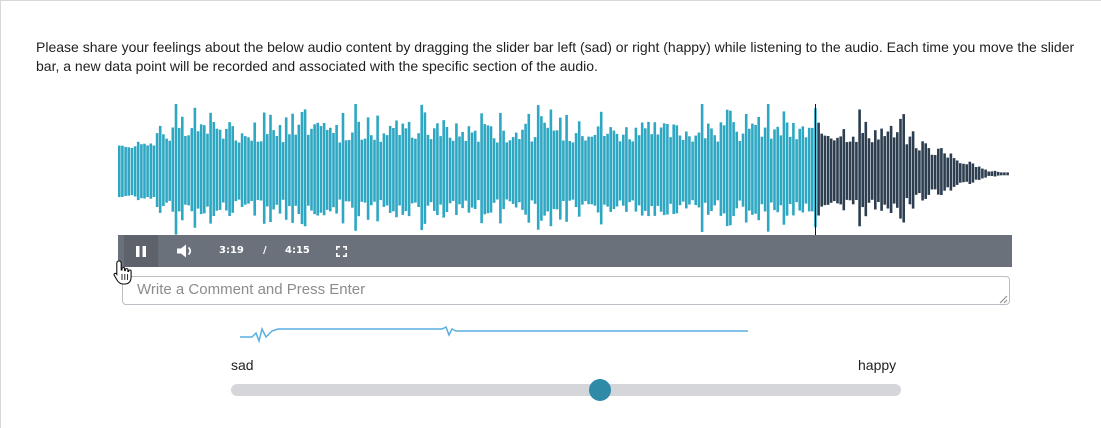 The height and width of the screenshot is (428, 1101). Describe the element at coordinates (599, 390) in the screenshot. I see `emotion-slider-thumb` at that location.